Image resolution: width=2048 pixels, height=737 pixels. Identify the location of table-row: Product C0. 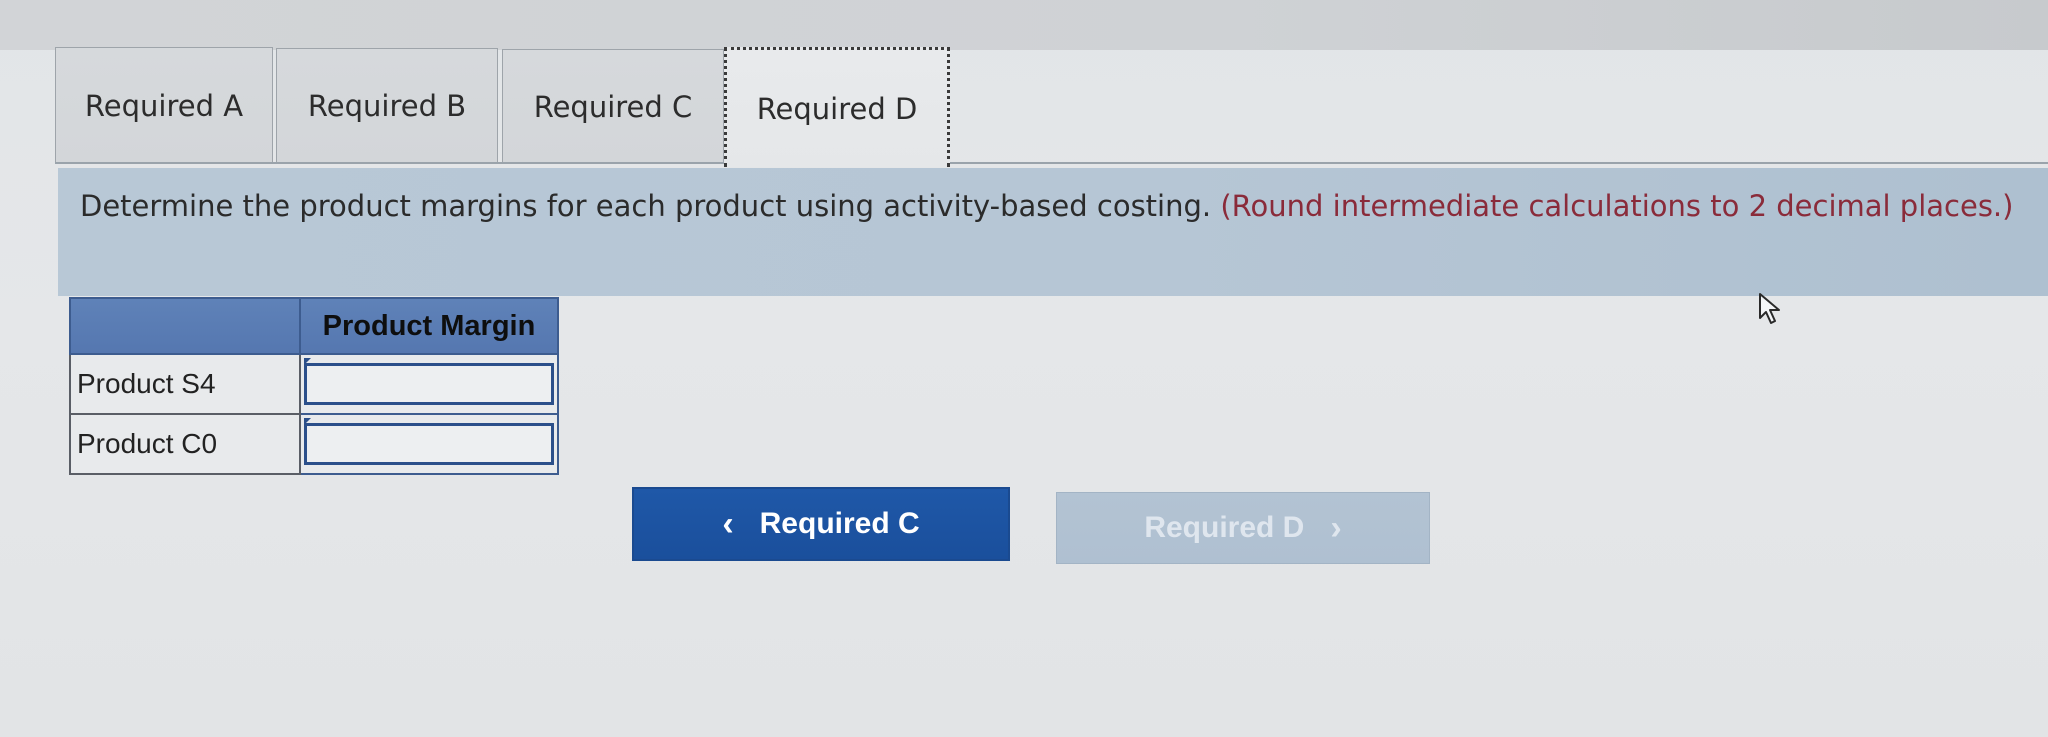
(314, 444).